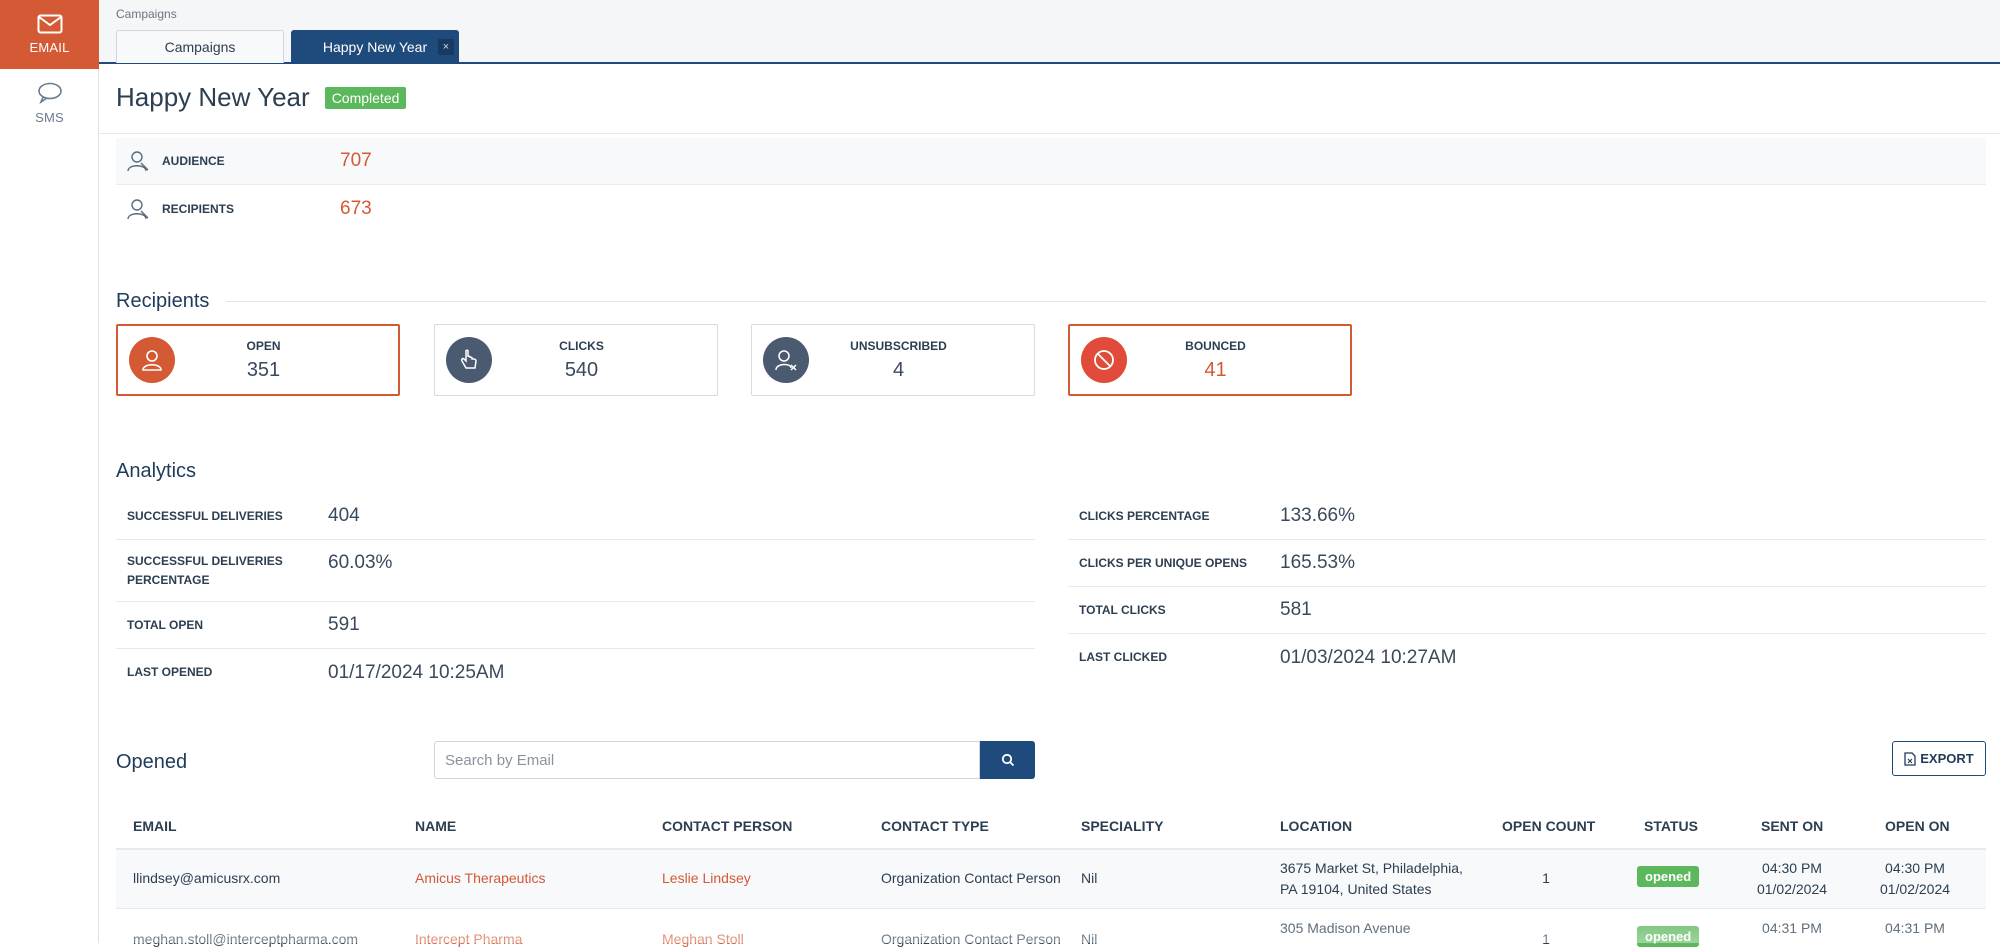 This screenshot has height=950, width=2000. What do you see at coordinates (786, 360) in the screenshot?
I see `user-remove-icon` at bounding box center [786, 360].